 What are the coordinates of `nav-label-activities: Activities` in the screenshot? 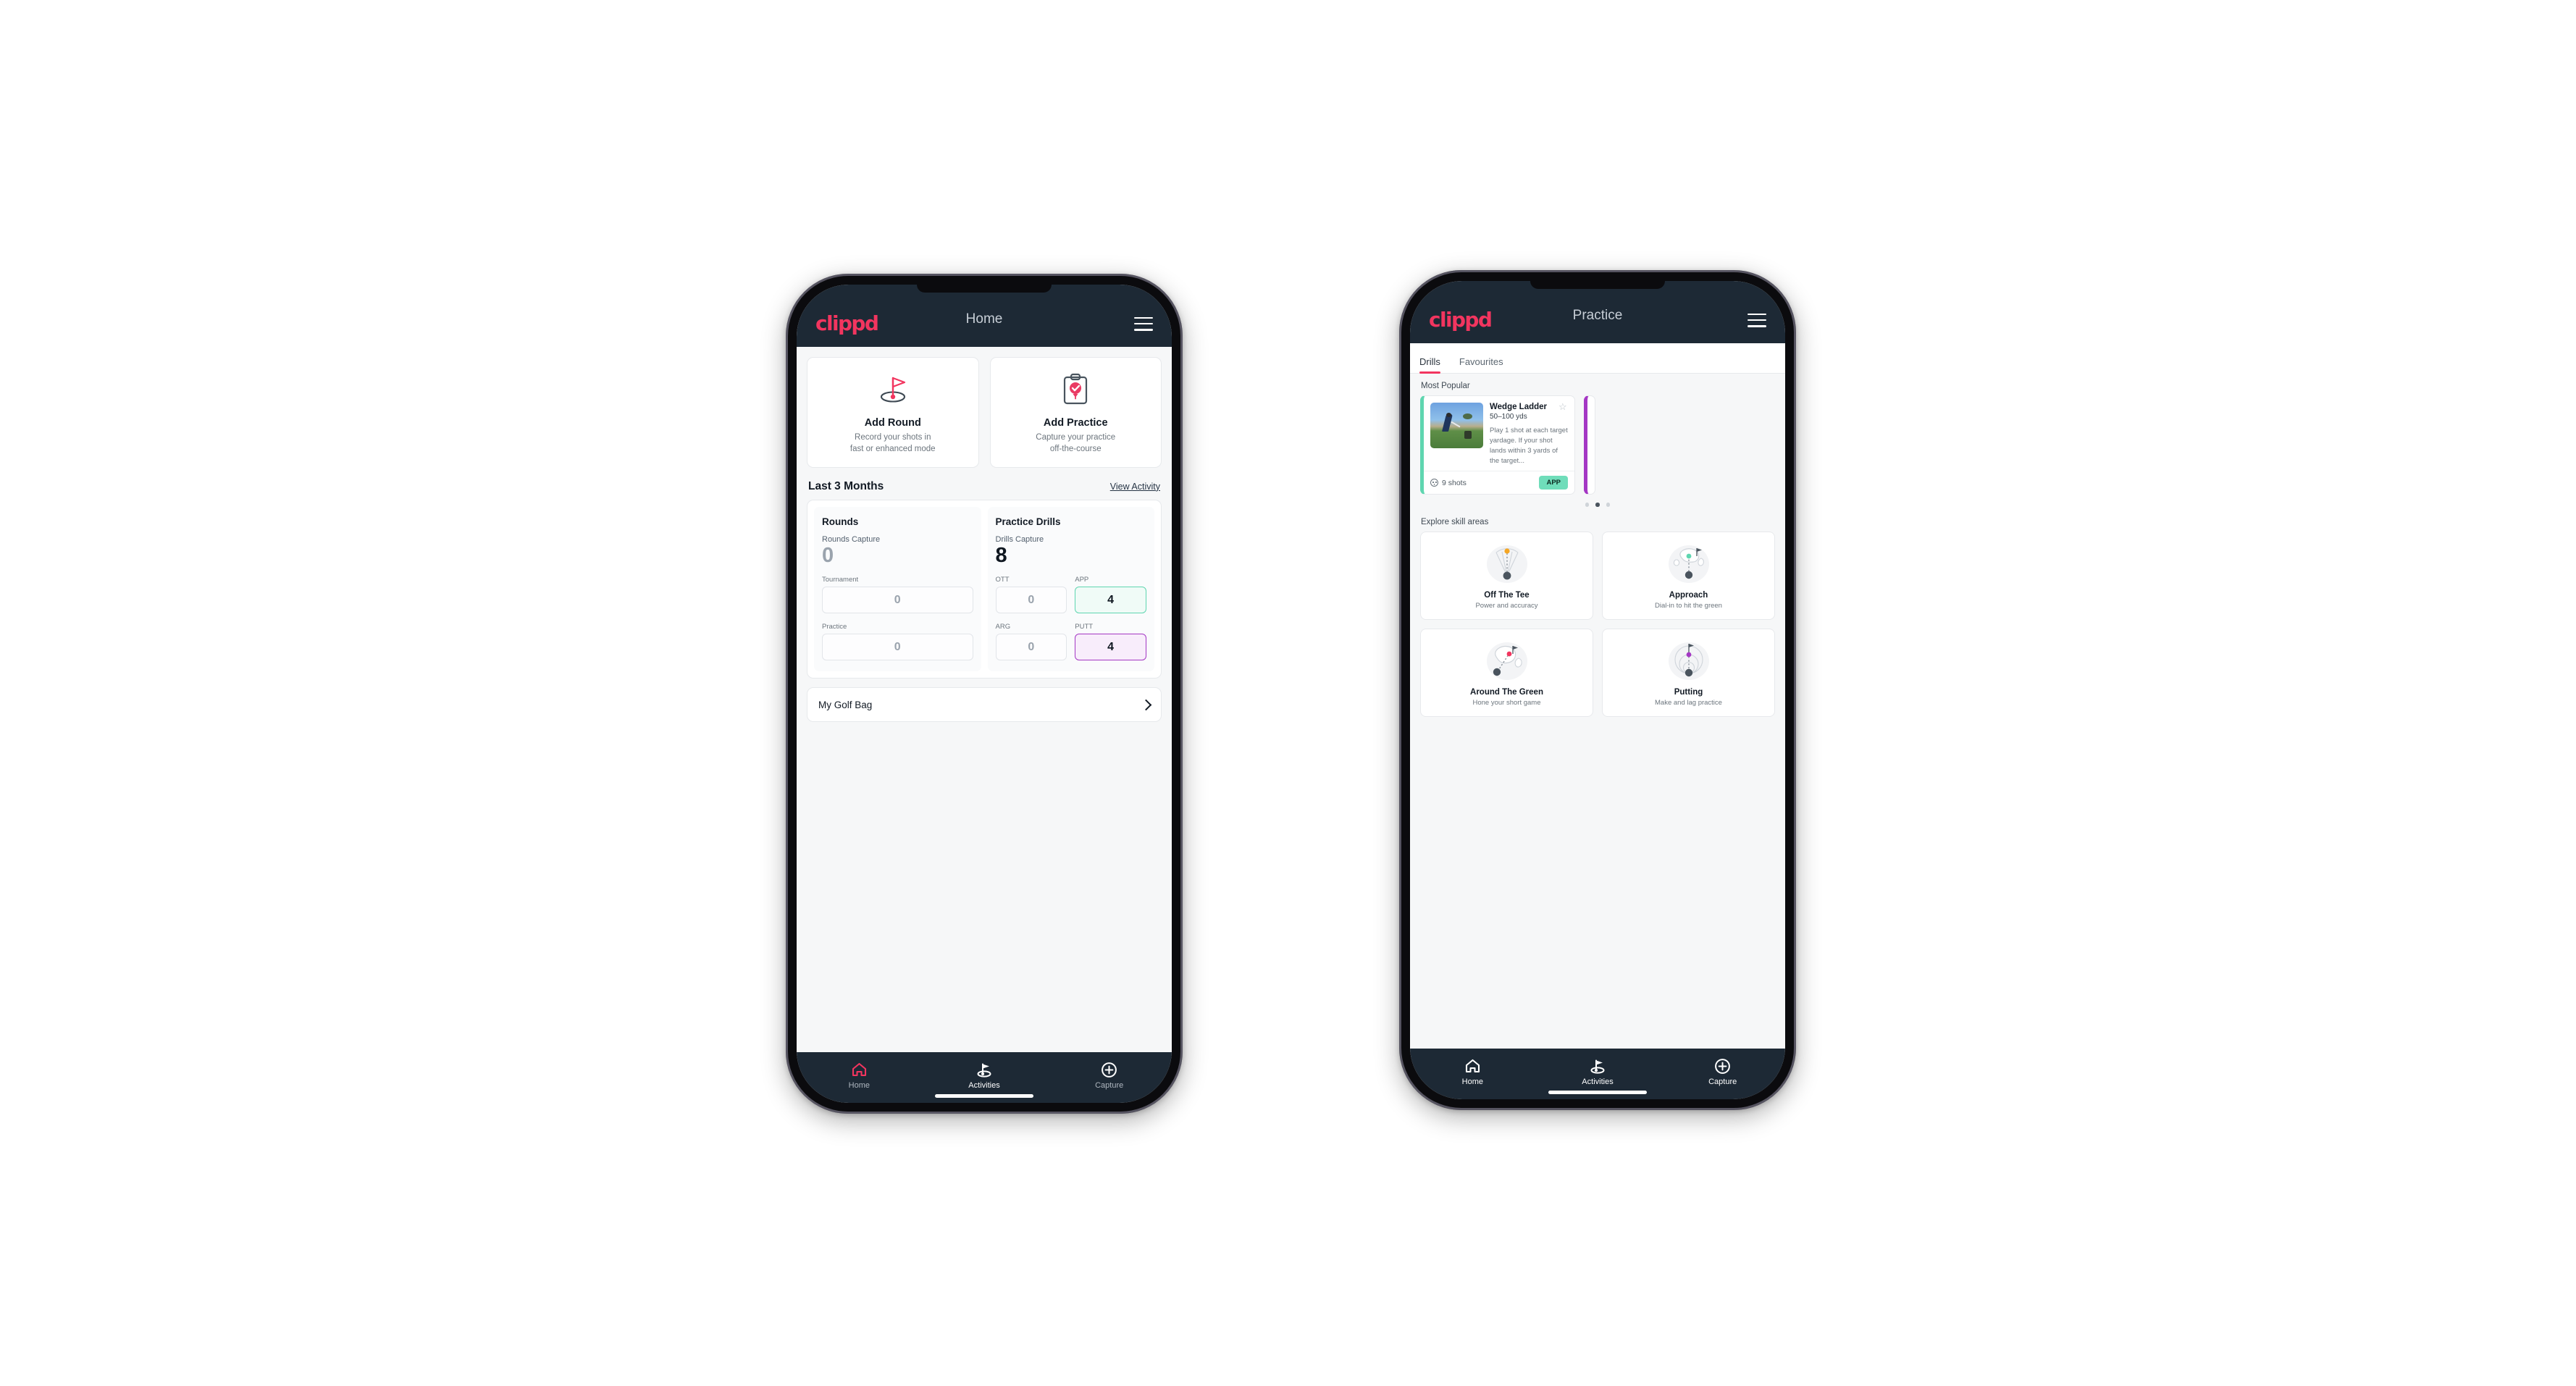 It's located at (1598, 1082).